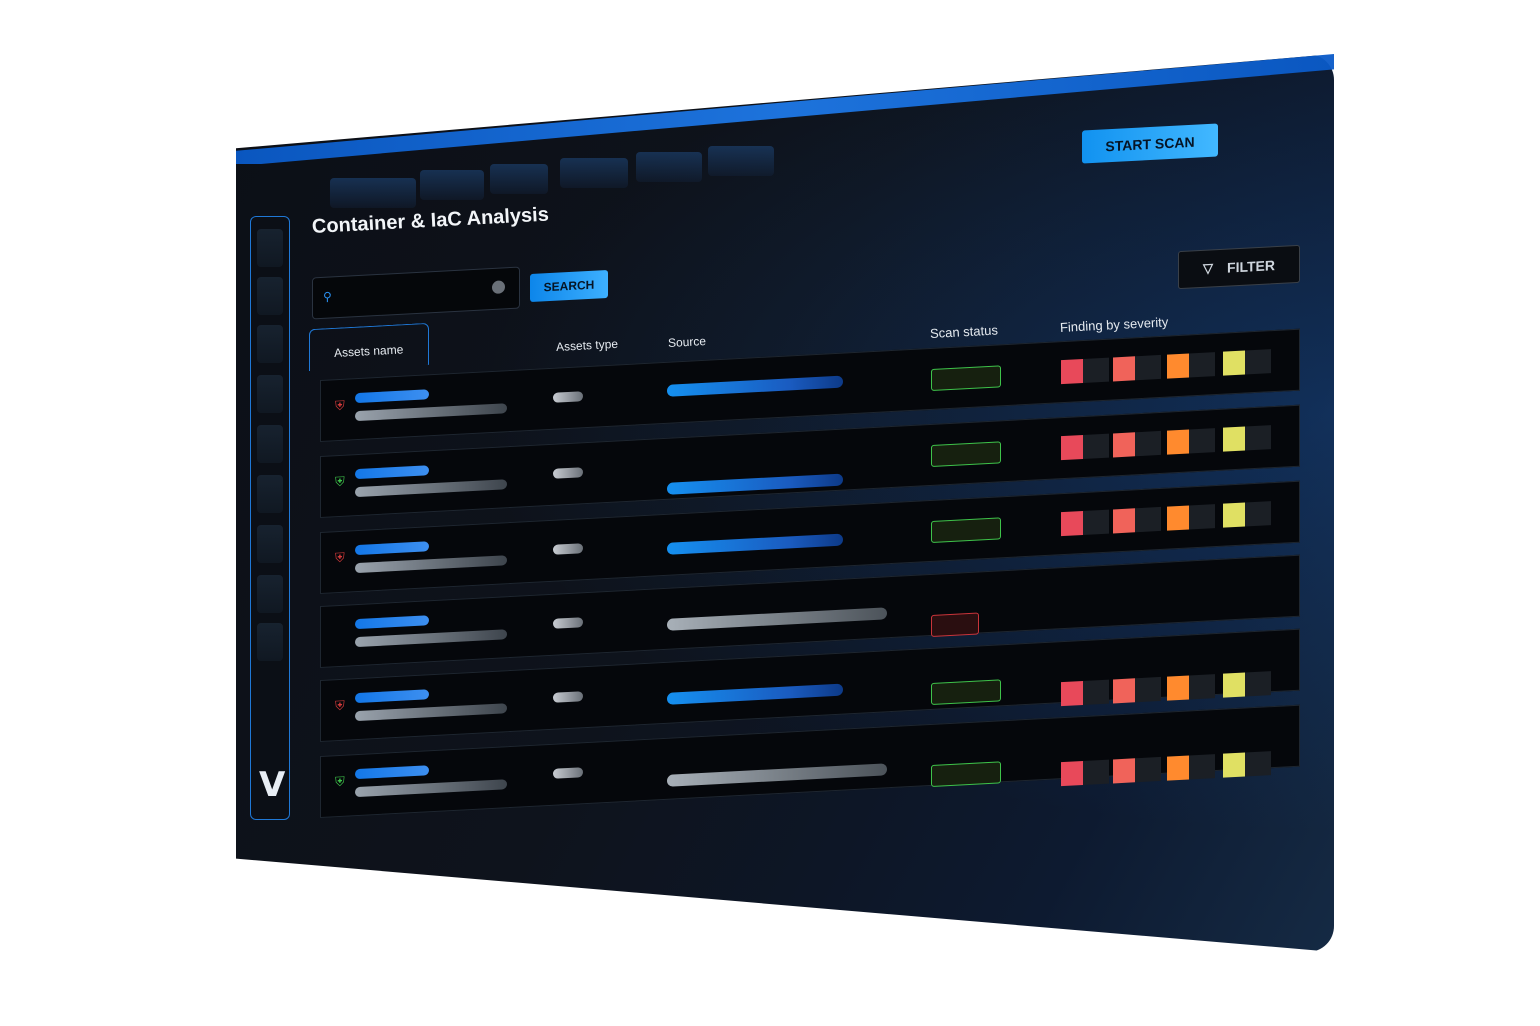 This screenshot has height=1026, width=1540. Describe the element at coordinates (1251, 266) in the screenshot. I see `filter-label: FILTER` at that location.